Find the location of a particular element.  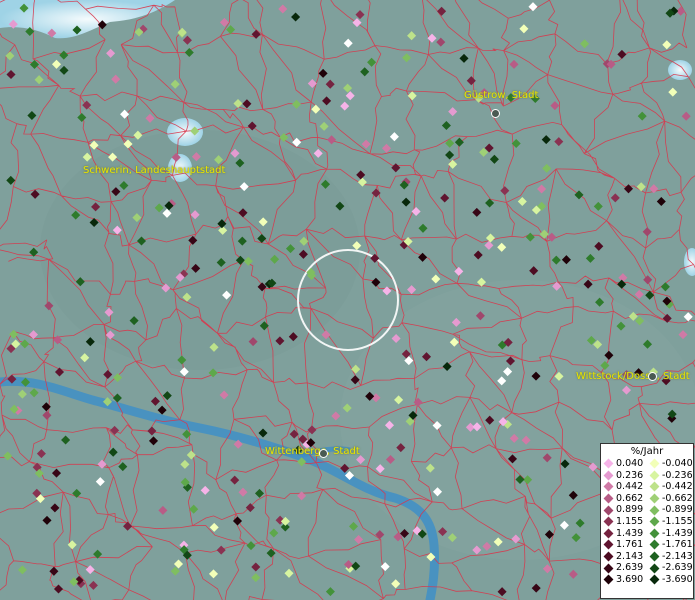

legend-value: -2.639 is located at coordinates (677, 568).